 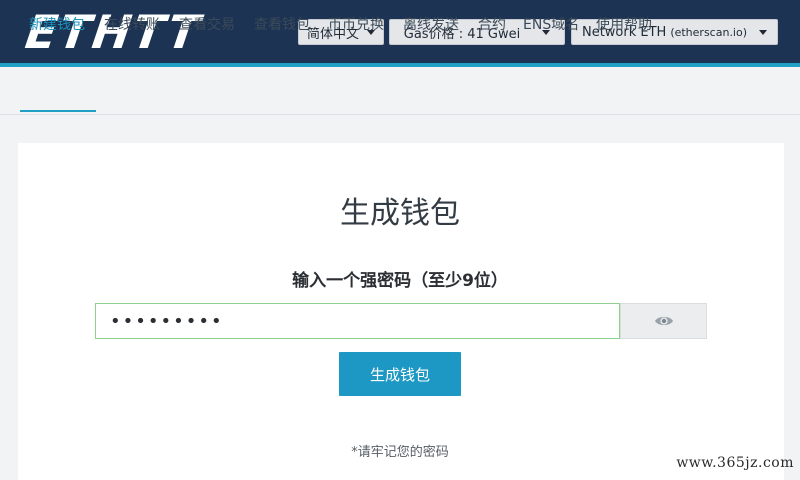 I want to click on watermark: www.365jz.com, so click(x=735, y=463).